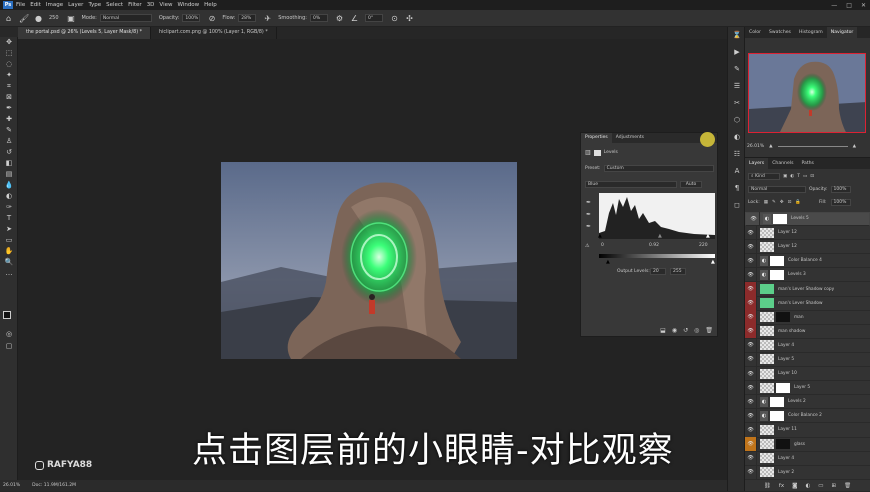 The image size is (870, 492). I want to click on shape-tool-icon: ▭, so click(9, 240).